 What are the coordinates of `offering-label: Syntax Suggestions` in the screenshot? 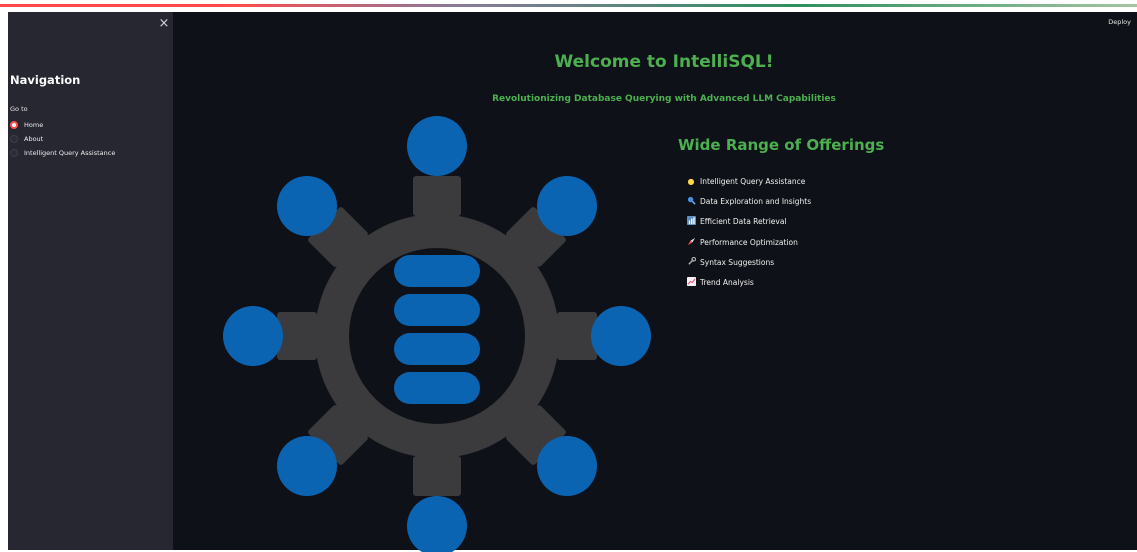 It's located at (737, 262).